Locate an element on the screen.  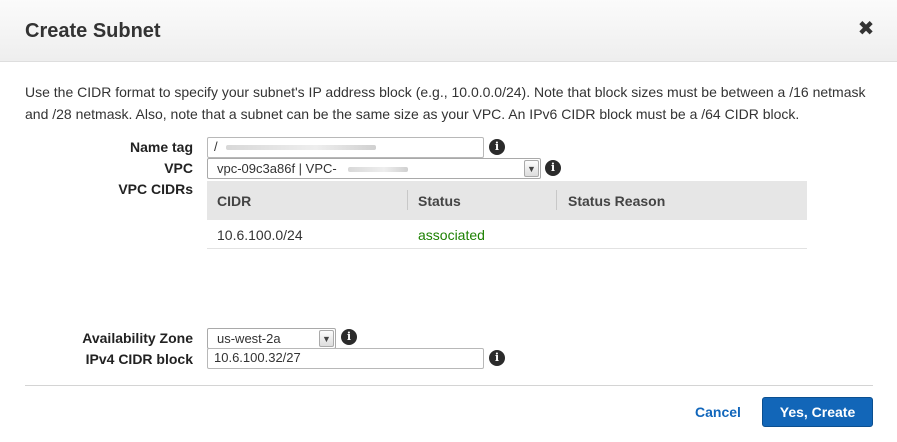
cancel-button: Cancel is located at coordinates (718, 412).